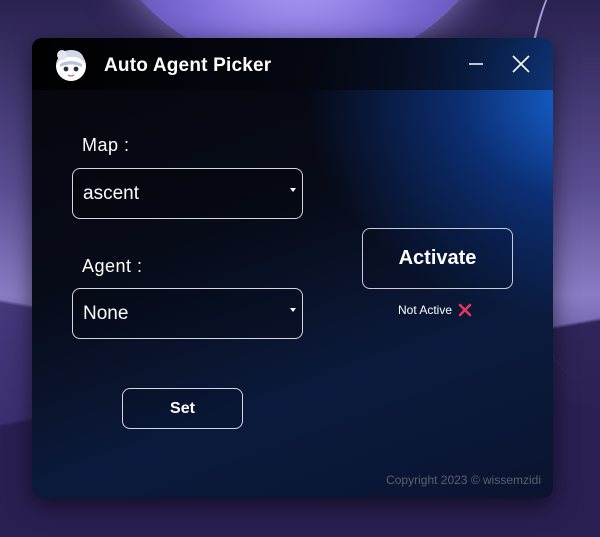 This screenshot has height=537, width=600. What do you see at coordinates (111, 193) in the screenshot?
I see `map-select-value: ascent` at bounding box center [111, 193].